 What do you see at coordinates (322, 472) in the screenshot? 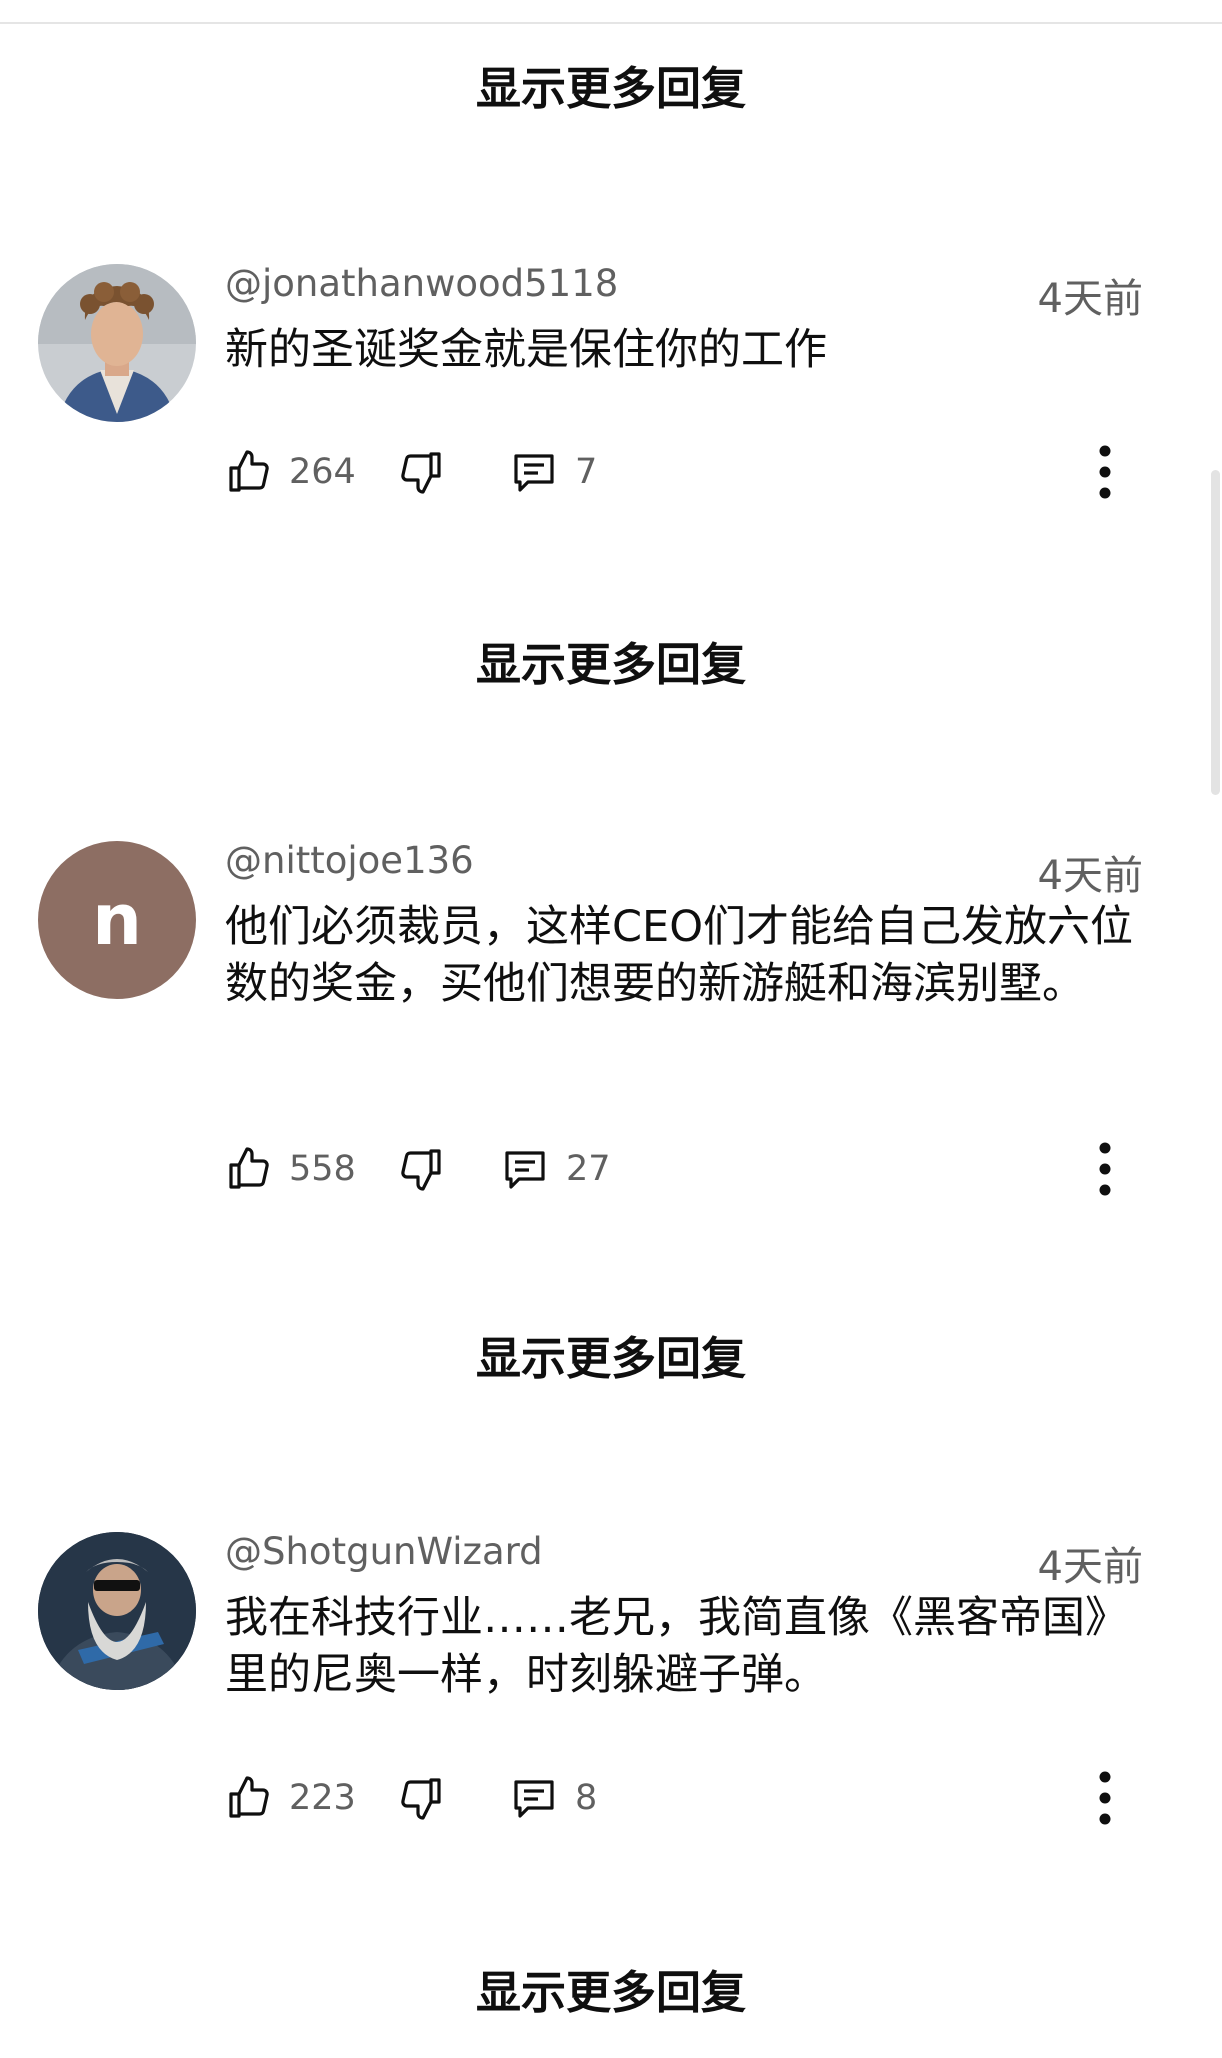
I see `like-count: 264` at bounding box center [322, 472].